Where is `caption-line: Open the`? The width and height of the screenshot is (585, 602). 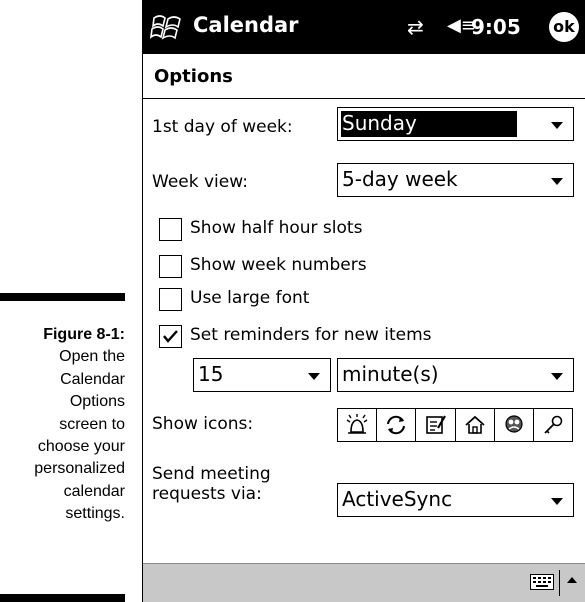 caption-line: Open the is located at coordinates (92, 357).